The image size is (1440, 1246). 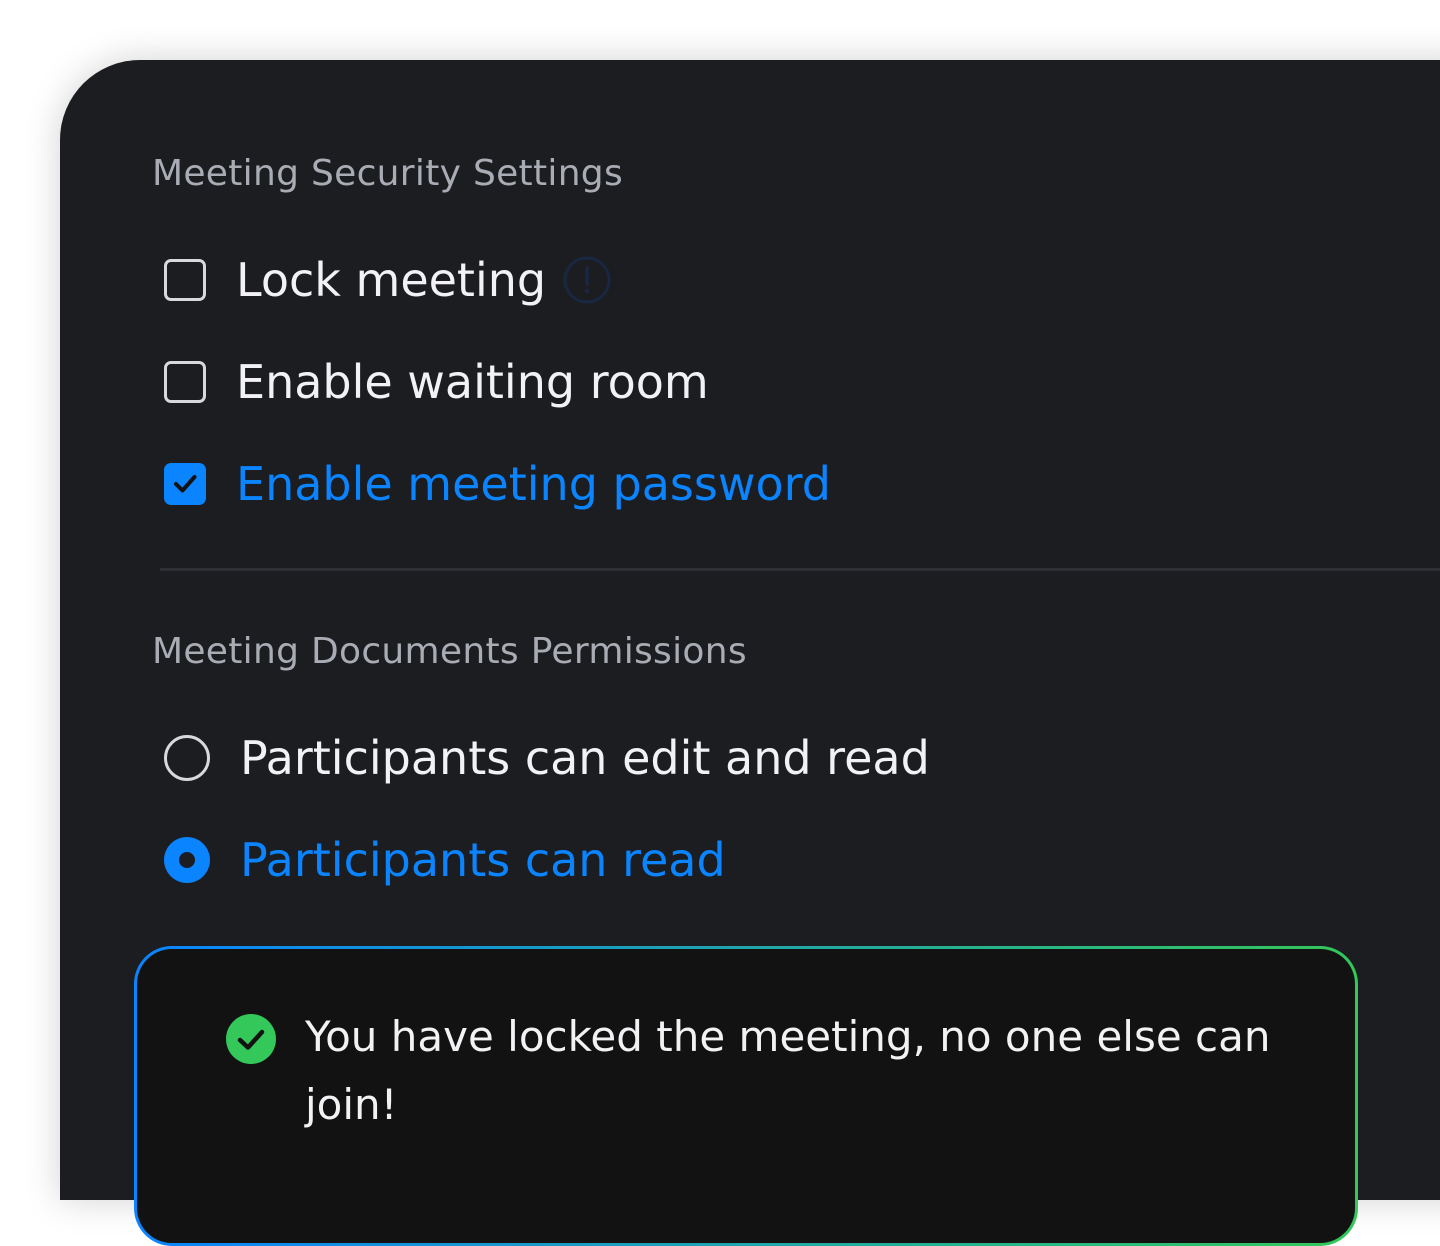 What do you see at coordinates (472, 382) in the screenshot?
I see `waiting-room-label: Enable waiting room` at bounding box center [472, 382].